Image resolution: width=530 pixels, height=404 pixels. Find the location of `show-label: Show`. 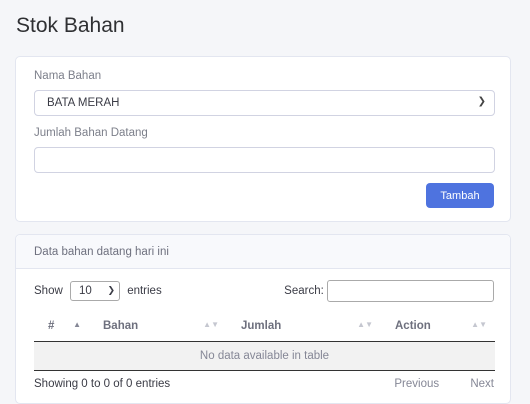

show-label: Show is located at coordinates (48, 291).